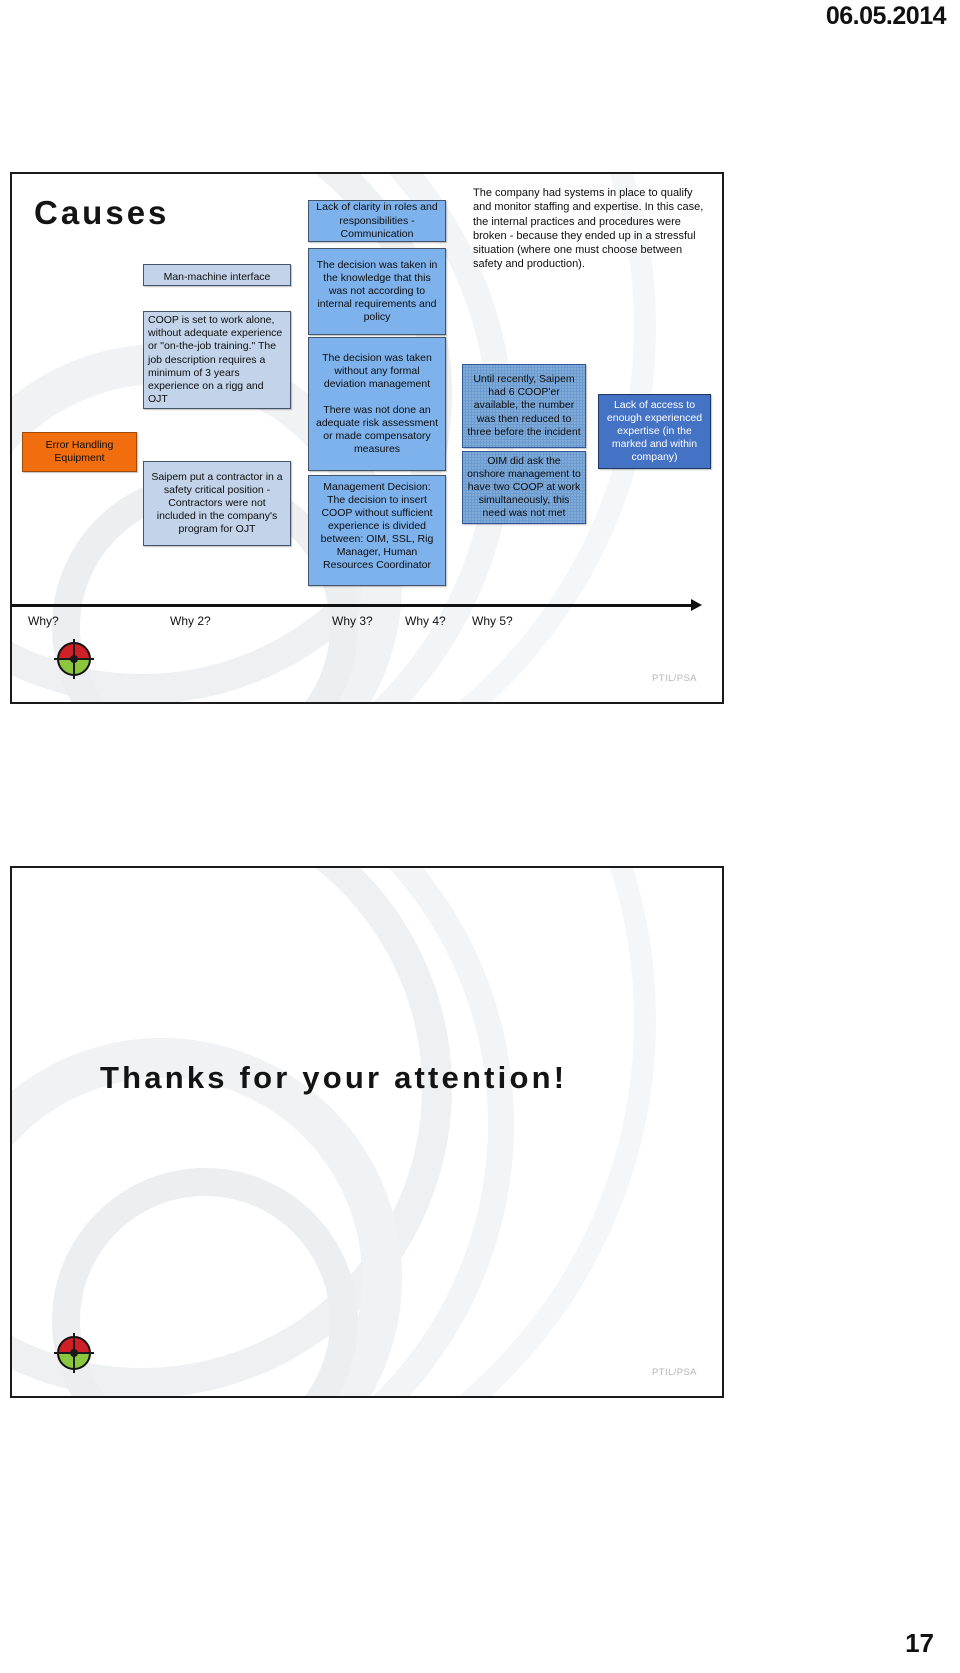 The height and width of the screenshot is (1673, 960). I want to click on why-label-1: Why?, so click(43, 621).